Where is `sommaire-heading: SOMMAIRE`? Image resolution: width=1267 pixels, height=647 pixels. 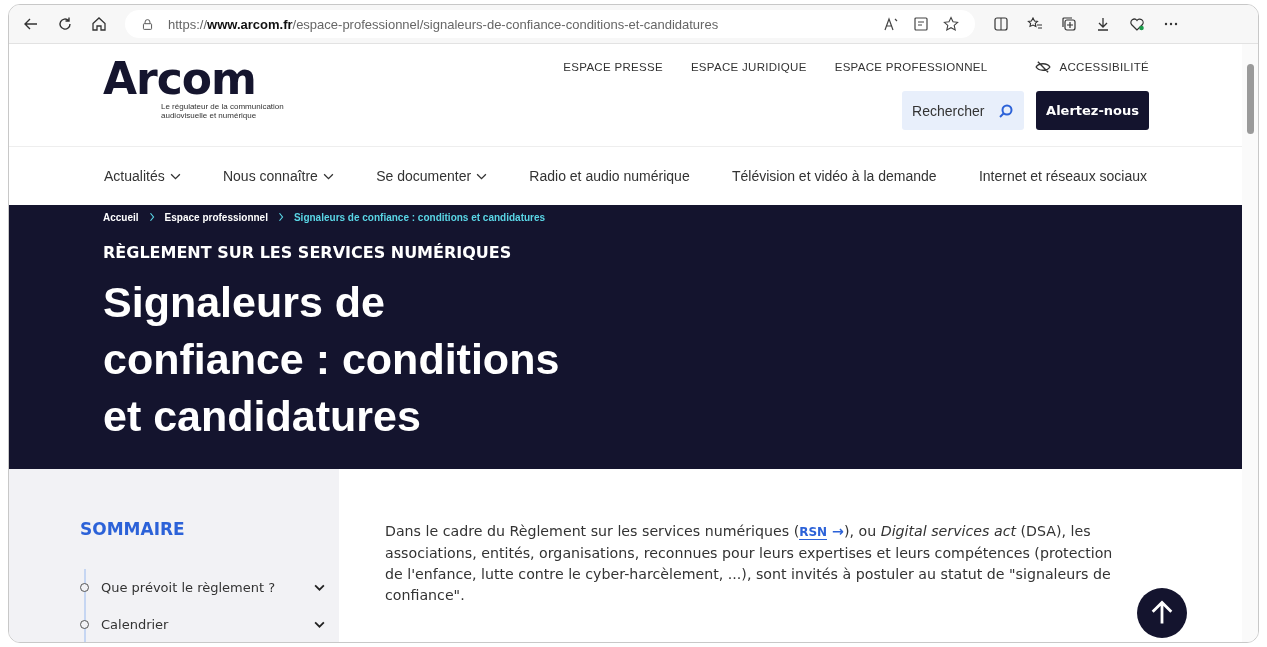
sommaire-heading: SOMMAIRE is located at coordinates (133, 529).